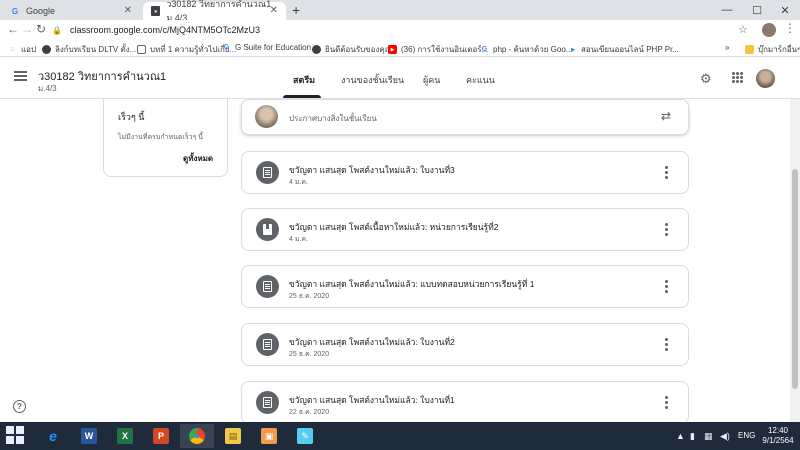 The height and width of the screenshot is (450, 800). Describe the element at coordinates (304, 80) in the screenshot. I see `tab-stream: สตรีม` at that location.